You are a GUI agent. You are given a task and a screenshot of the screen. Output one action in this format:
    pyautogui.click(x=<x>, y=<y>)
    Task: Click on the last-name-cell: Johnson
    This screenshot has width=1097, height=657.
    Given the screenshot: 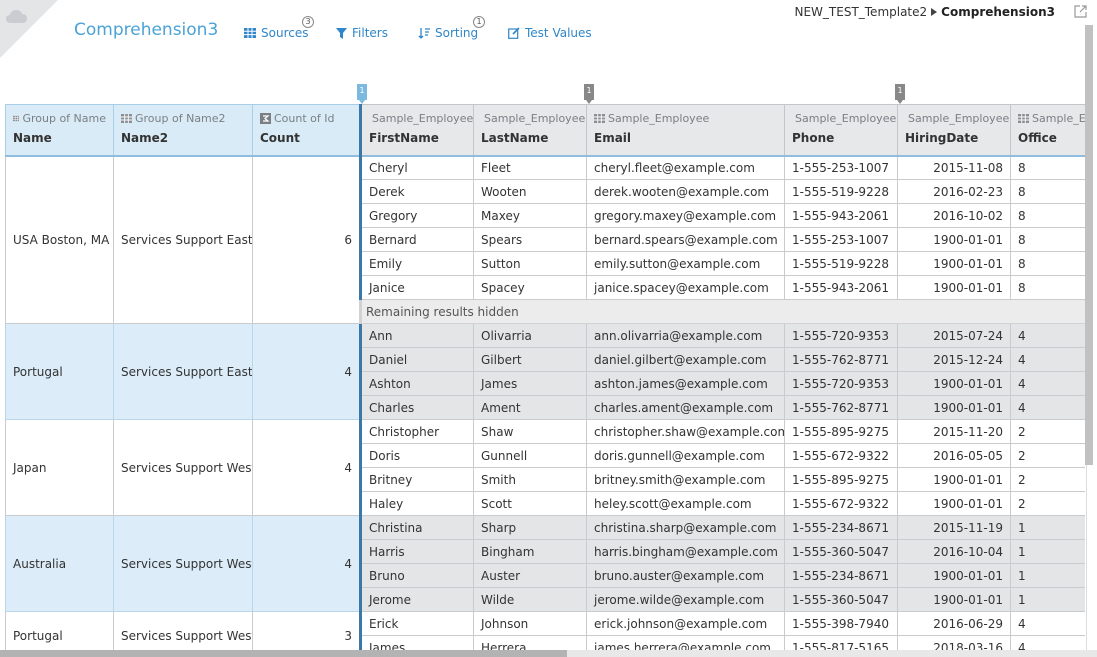 What is the action you would take?
    pyautogui.click(x=530, y=623)
    